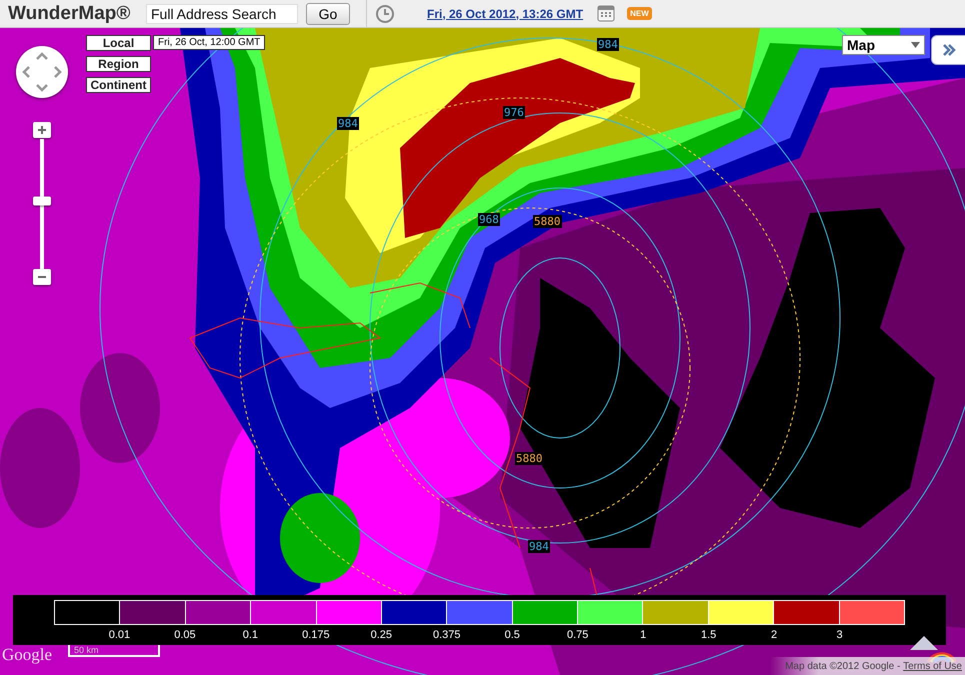 This screenshot has height=675, width=965. Describe the element at coordinates (577, 635) in the screenshot. I see `legend-label: 0.75` at that location.